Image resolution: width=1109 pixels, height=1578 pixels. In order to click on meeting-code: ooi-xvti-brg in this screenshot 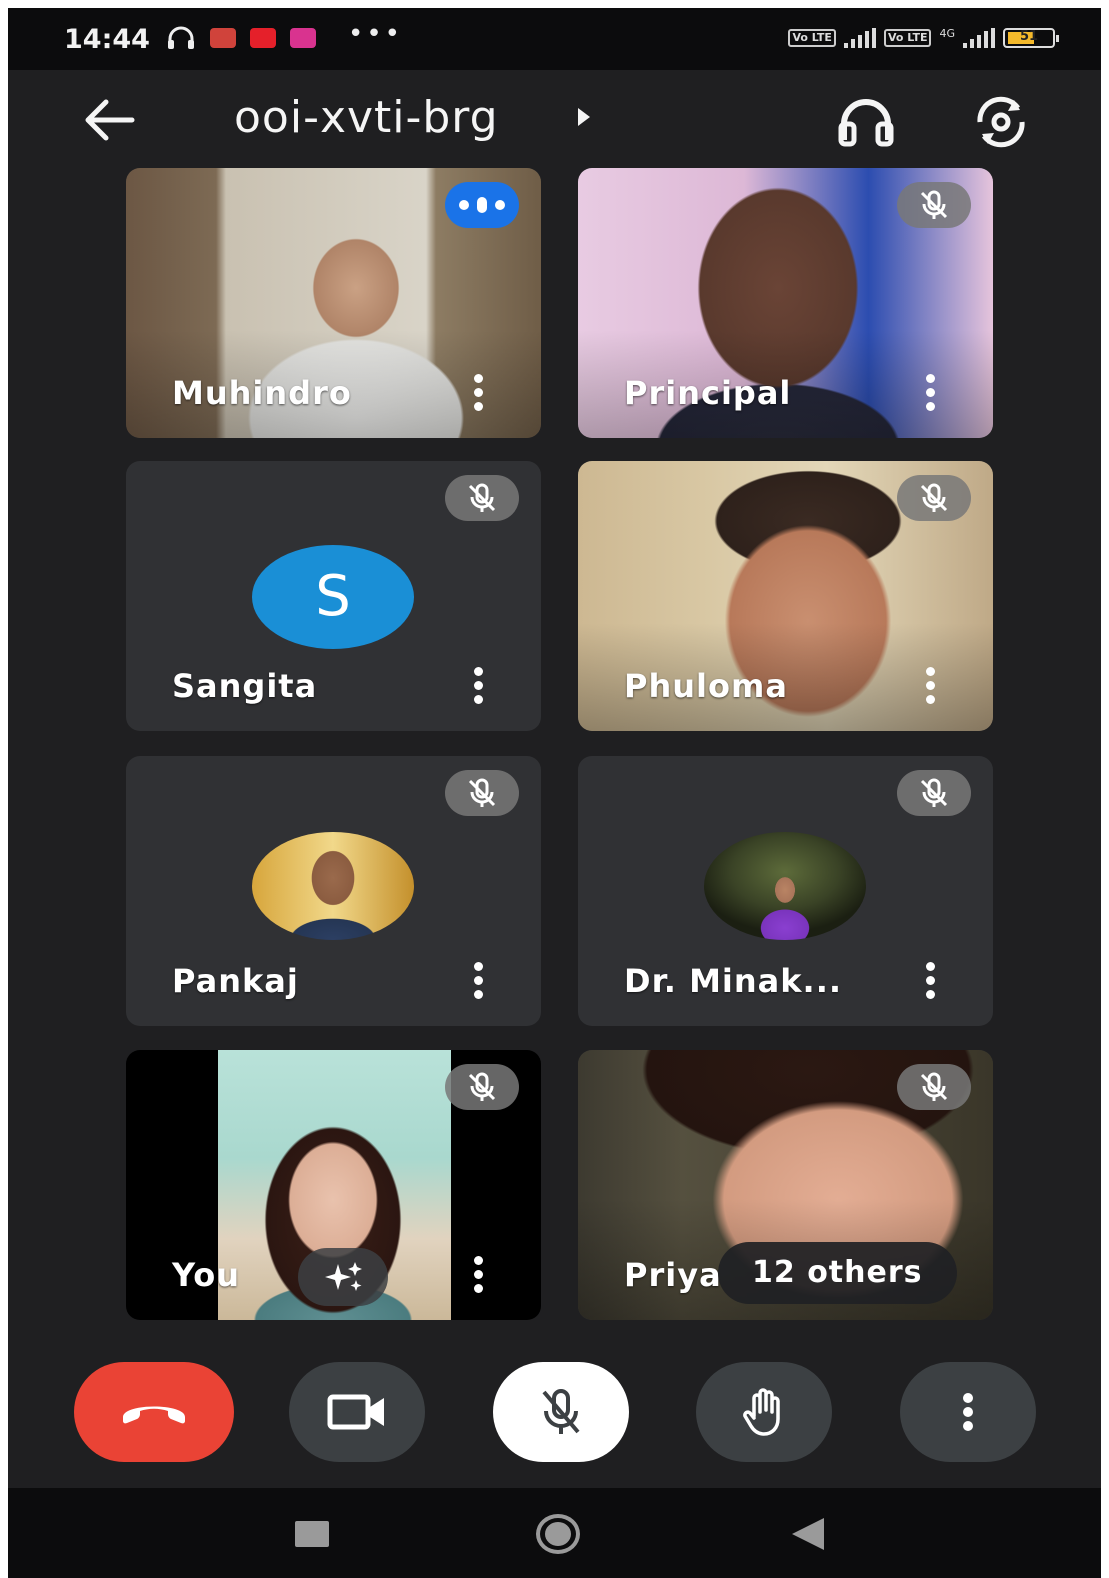, I will do `click(366, 117)`.